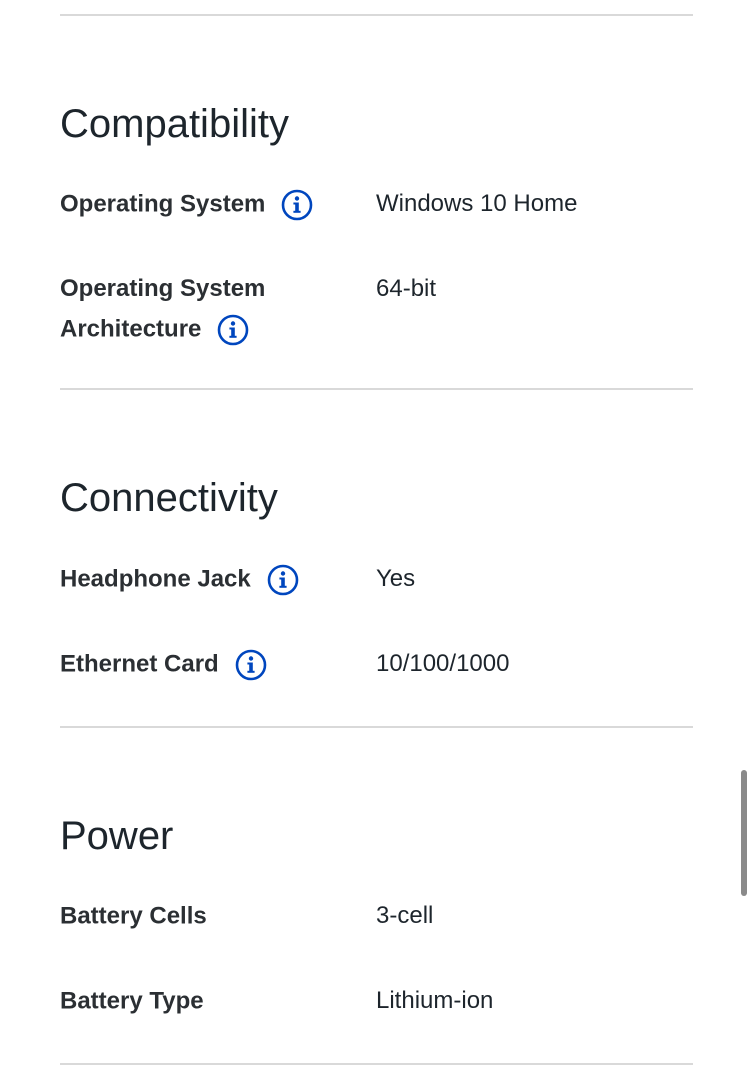 The height and width of the screenshot is (1080, 753). I want to click on spec-value-battery-cells: 3-cell, so click(405, 915).